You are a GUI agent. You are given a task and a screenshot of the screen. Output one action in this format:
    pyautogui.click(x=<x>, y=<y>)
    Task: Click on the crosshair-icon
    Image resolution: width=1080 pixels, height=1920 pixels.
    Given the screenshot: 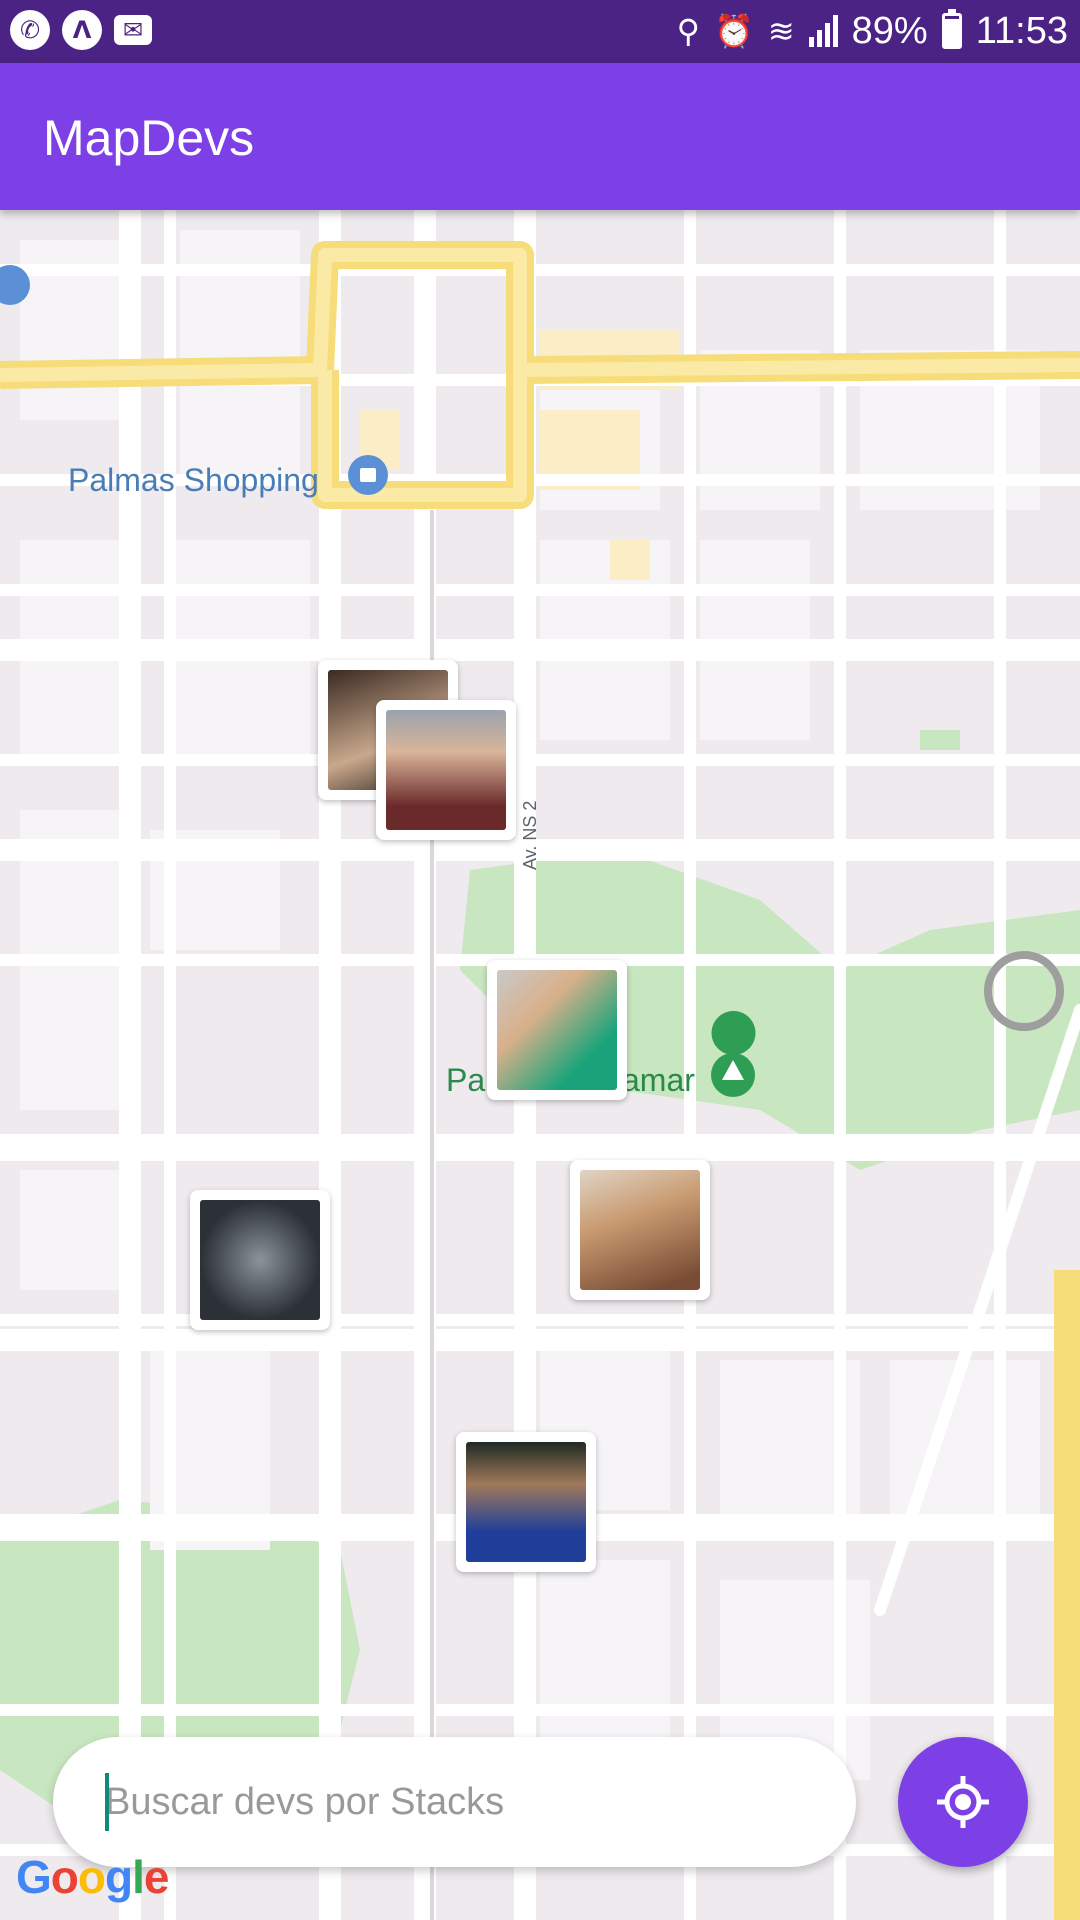 What is the action you would take?
    pyautogui.click(x=963, y=1802)
    